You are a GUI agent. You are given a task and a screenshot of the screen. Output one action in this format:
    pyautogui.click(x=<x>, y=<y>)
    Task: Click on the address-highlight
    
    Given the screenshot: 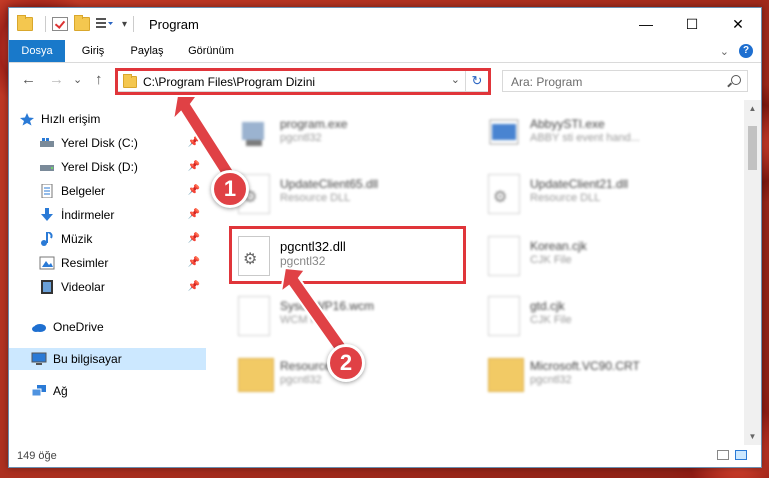 What is the action you would take?
    pyautogui.click(x=303, y=81)
    